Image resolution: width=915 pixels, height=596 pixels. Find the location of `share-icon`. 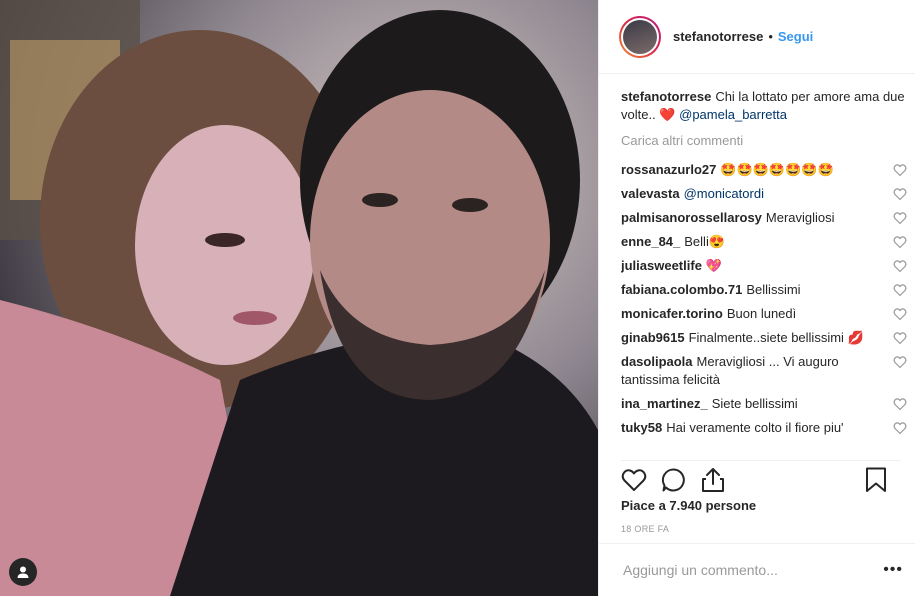

share-icon is located at coordinates (713, 482).